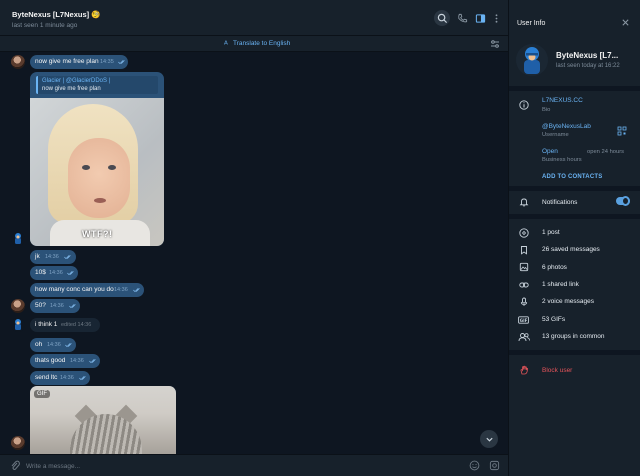 The height and width of the screenshot is (476, 640). Describe the element at coordinates (524, 285) in the screenshot. I see `link-icon` at that location.